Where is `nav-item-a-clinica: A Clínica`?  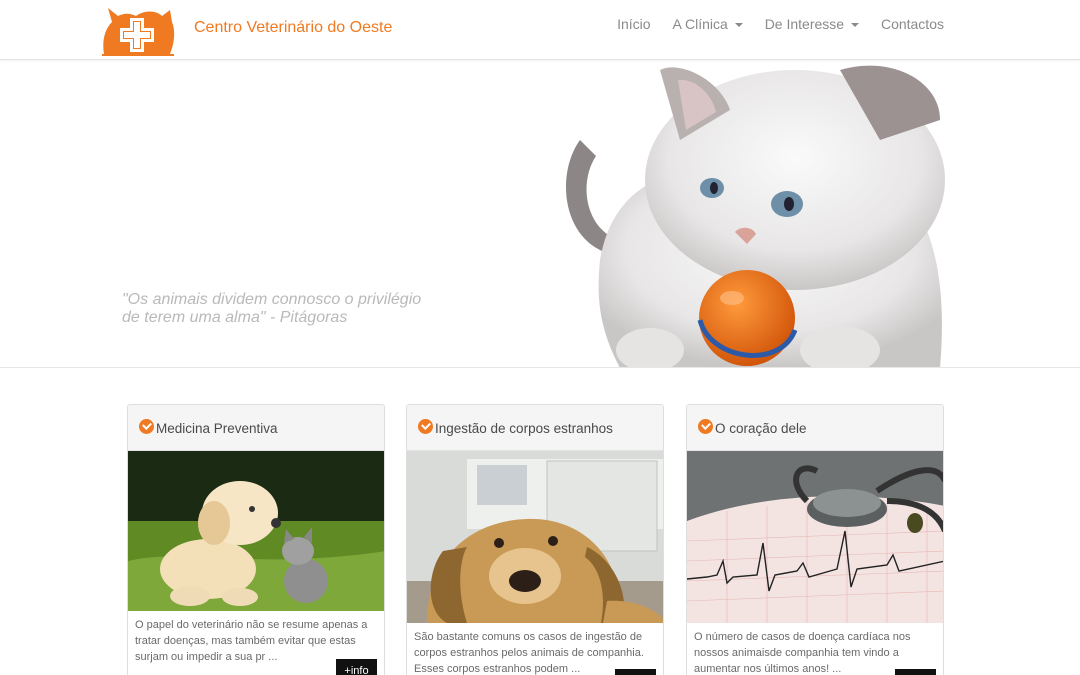 nav-item-a-clinica: A Clínica is located at coordinates (708, 24).